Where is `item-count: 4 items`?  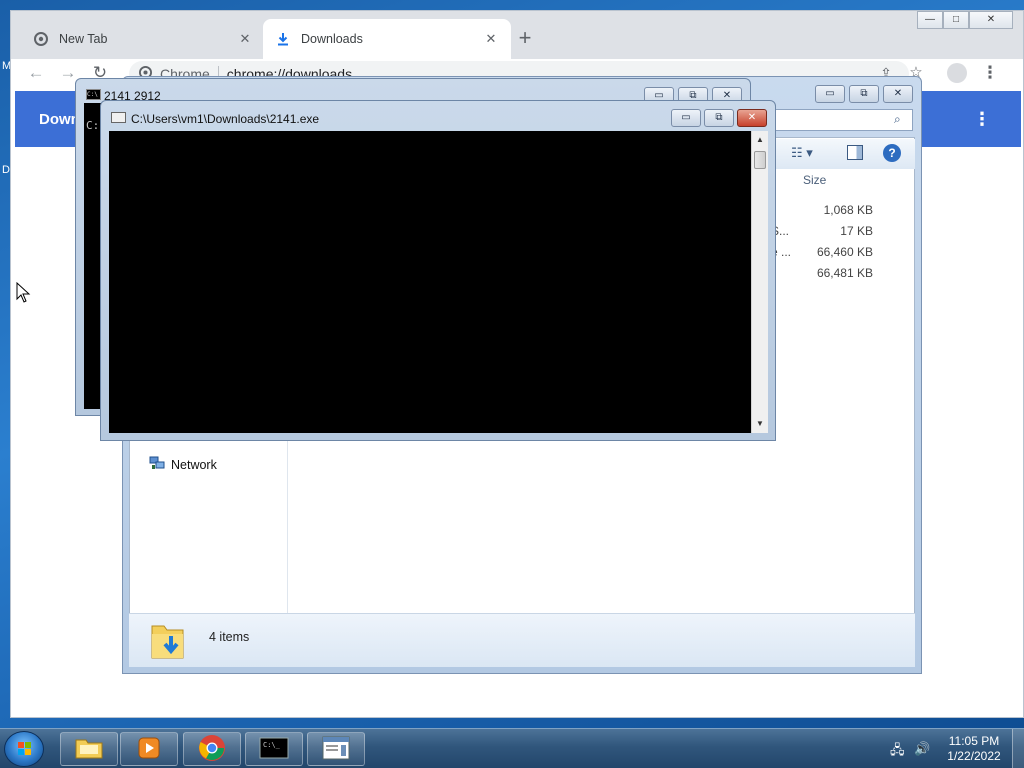 item-count: 4 items is located at coordinates (229, 637).